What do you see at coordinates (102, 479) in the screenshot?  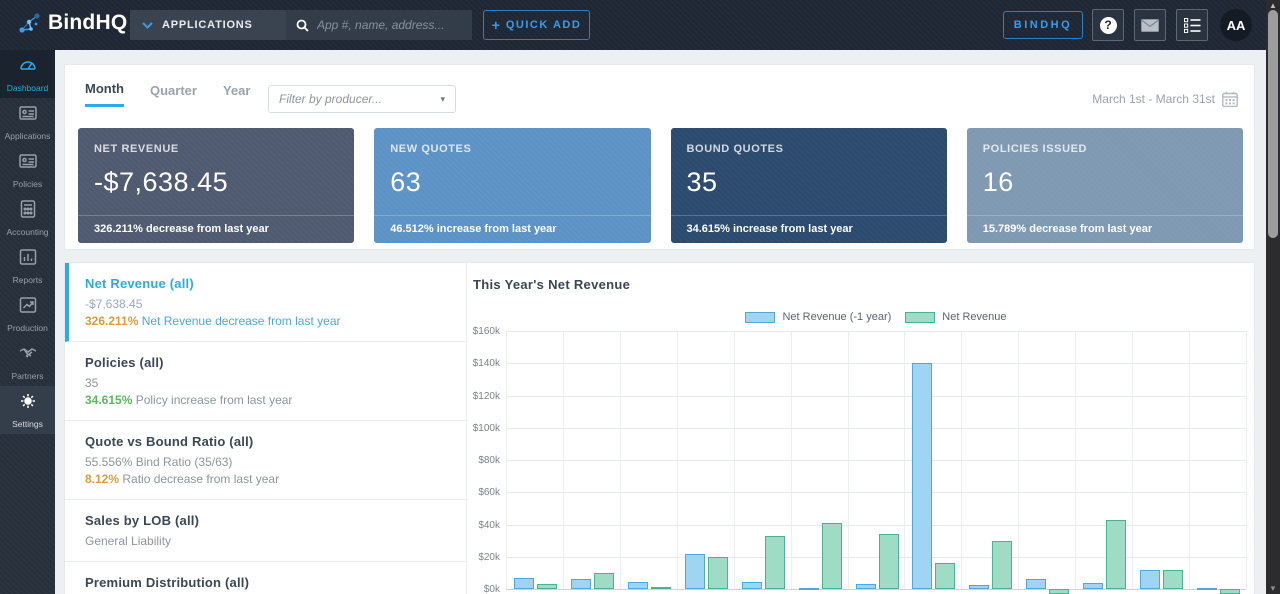 I see `metric-change-pct: 8.12%` at bounding box center [102, 479].